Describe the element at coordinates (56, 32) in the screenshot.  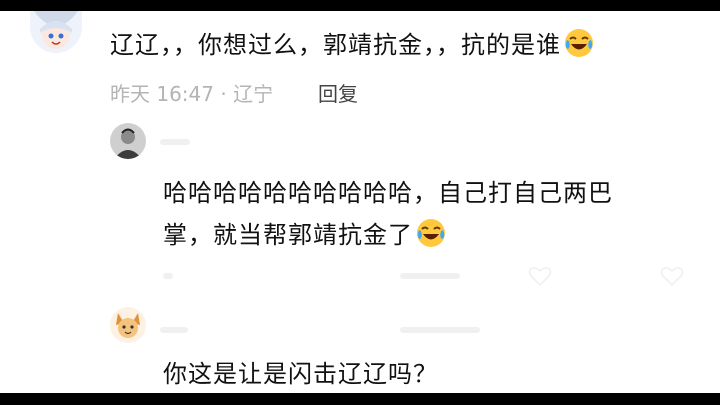
I see `user-avatar` at that location.